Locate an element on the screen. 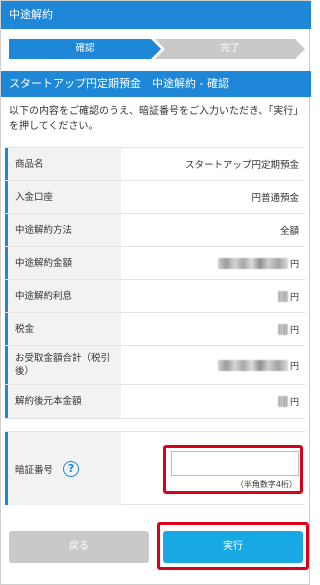 This screenshot has height=585, width=320. table-row: 税金 円 is located at coordinates (155, 329).